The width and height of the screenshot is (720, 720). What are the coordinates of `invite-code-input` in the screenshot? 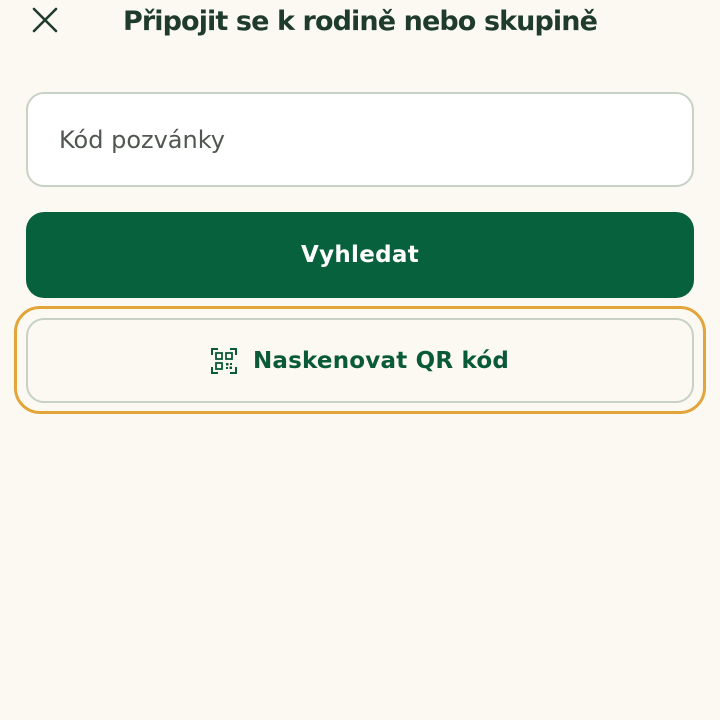 It's located at (360, 139).